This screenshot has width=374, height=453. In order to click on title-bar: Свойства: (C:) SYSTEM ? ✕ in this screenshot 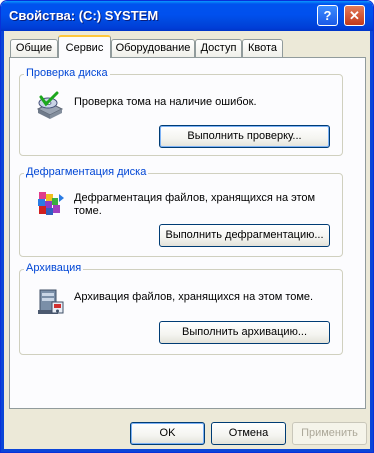, I will do `click(187, 16)`.